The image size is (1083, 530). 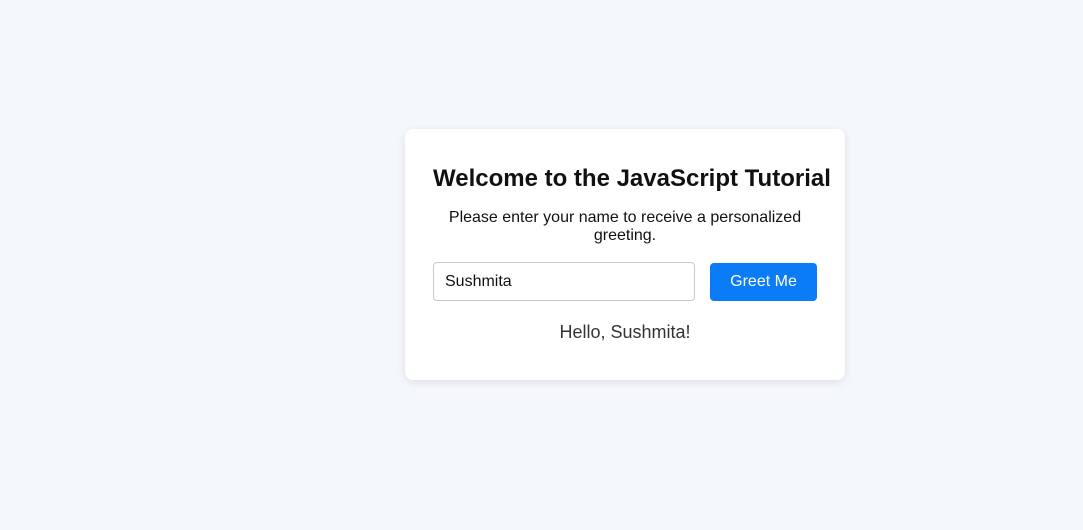 What do you see at coordinates (632, 178) in the screenshot?
I see `page-title: Welcome to the JavaScript Tutorial` at bounding box center [632, 178].